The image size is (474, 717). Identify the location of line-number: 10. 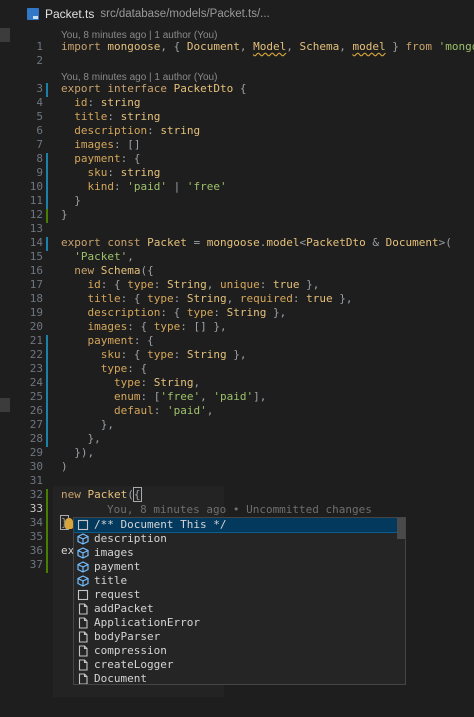
(21, 187).